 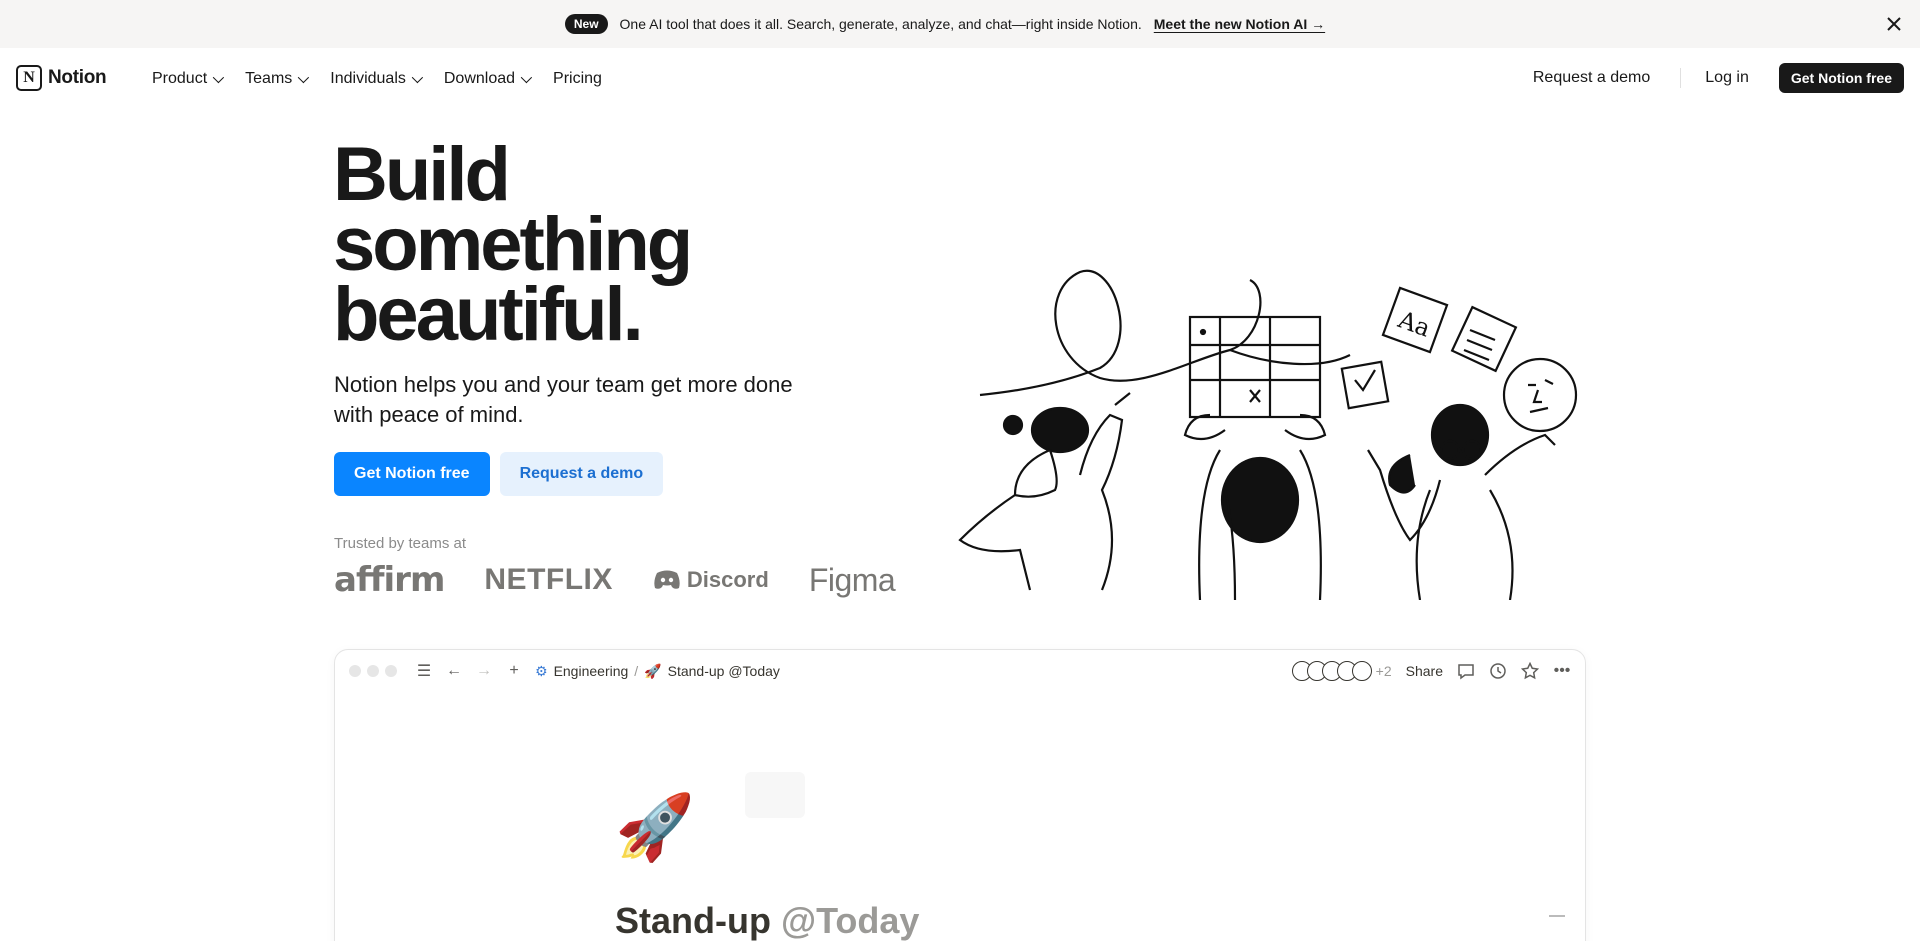 What do you see at coordinates (1681, 78) in the screenshot?
I see `nav-divider` at bounding box center [1681, 78].